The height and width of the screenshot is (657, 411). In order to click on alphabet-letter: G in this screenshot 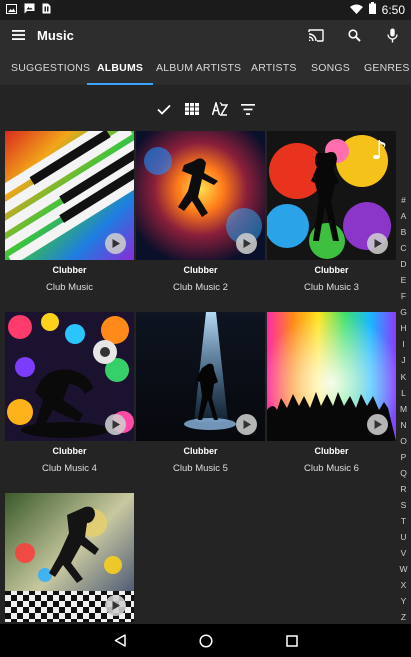, I will do `click(403, 312)`.